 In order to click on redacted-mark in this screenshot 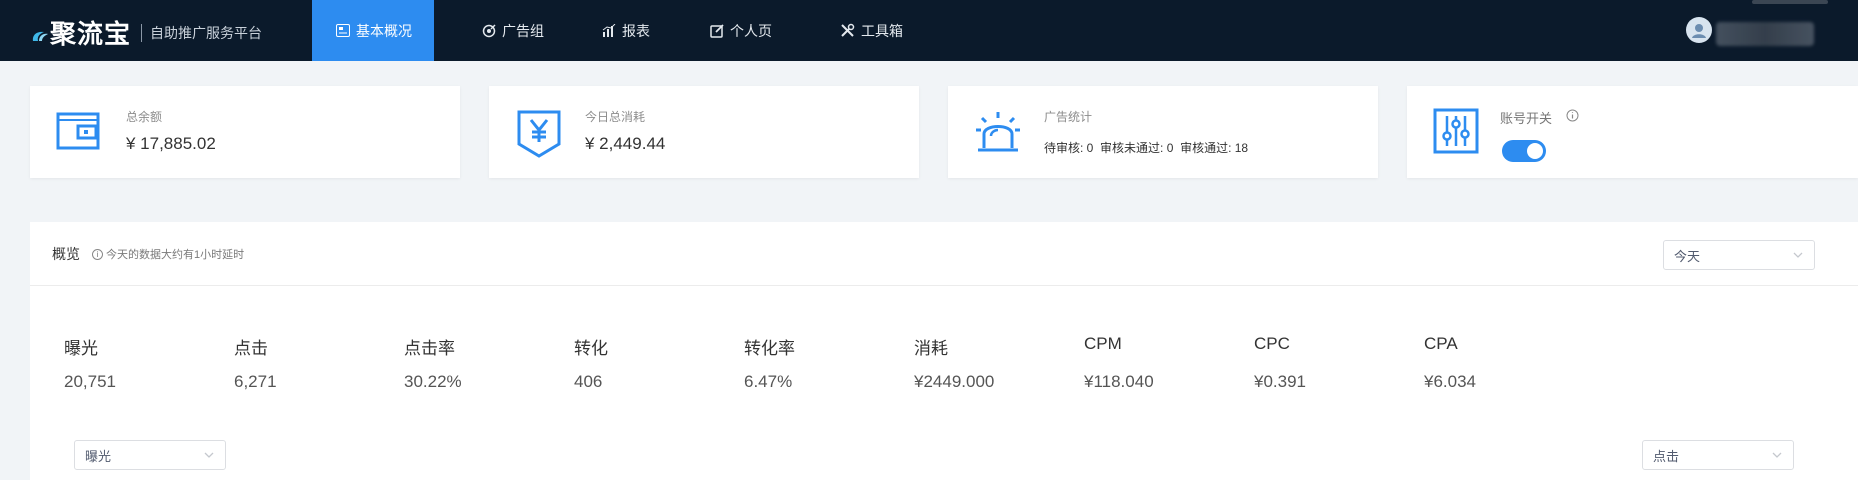, I will do `click(1790, 2)`.